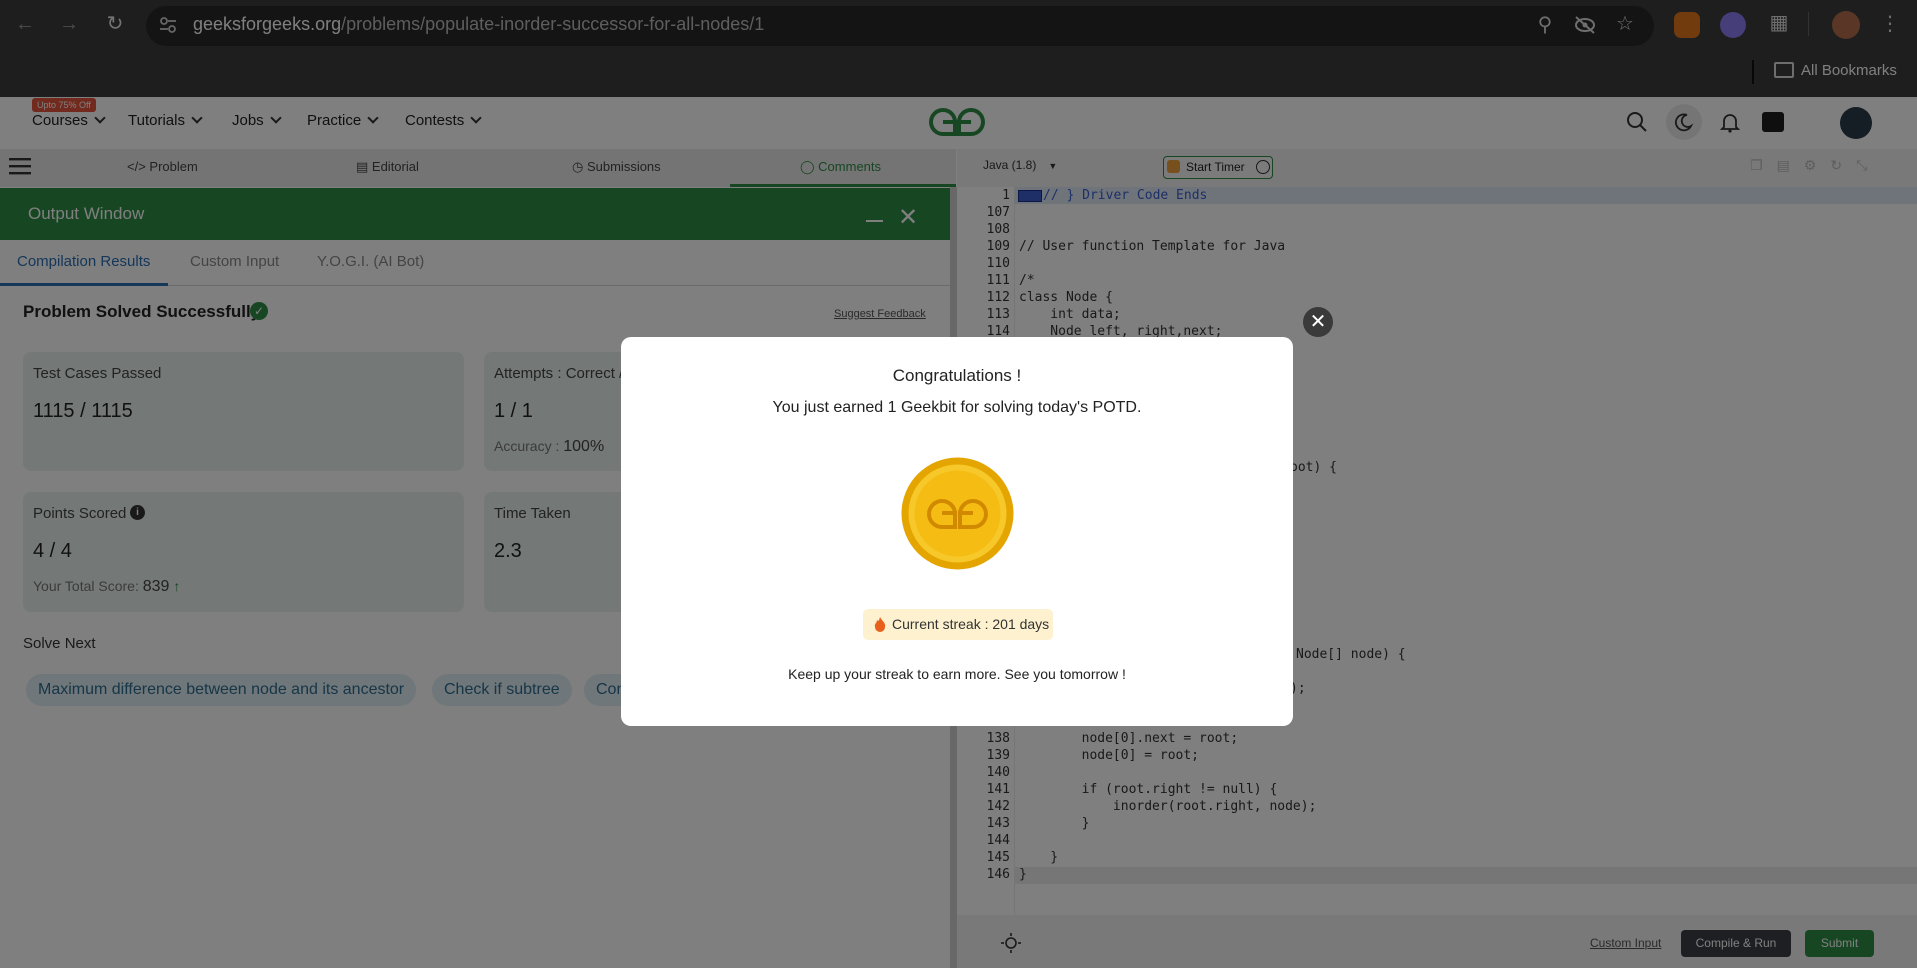 This screenshot has width=1917, height=968. I want to click on streak-text: Current streak : 201 days, so click(971, 624).